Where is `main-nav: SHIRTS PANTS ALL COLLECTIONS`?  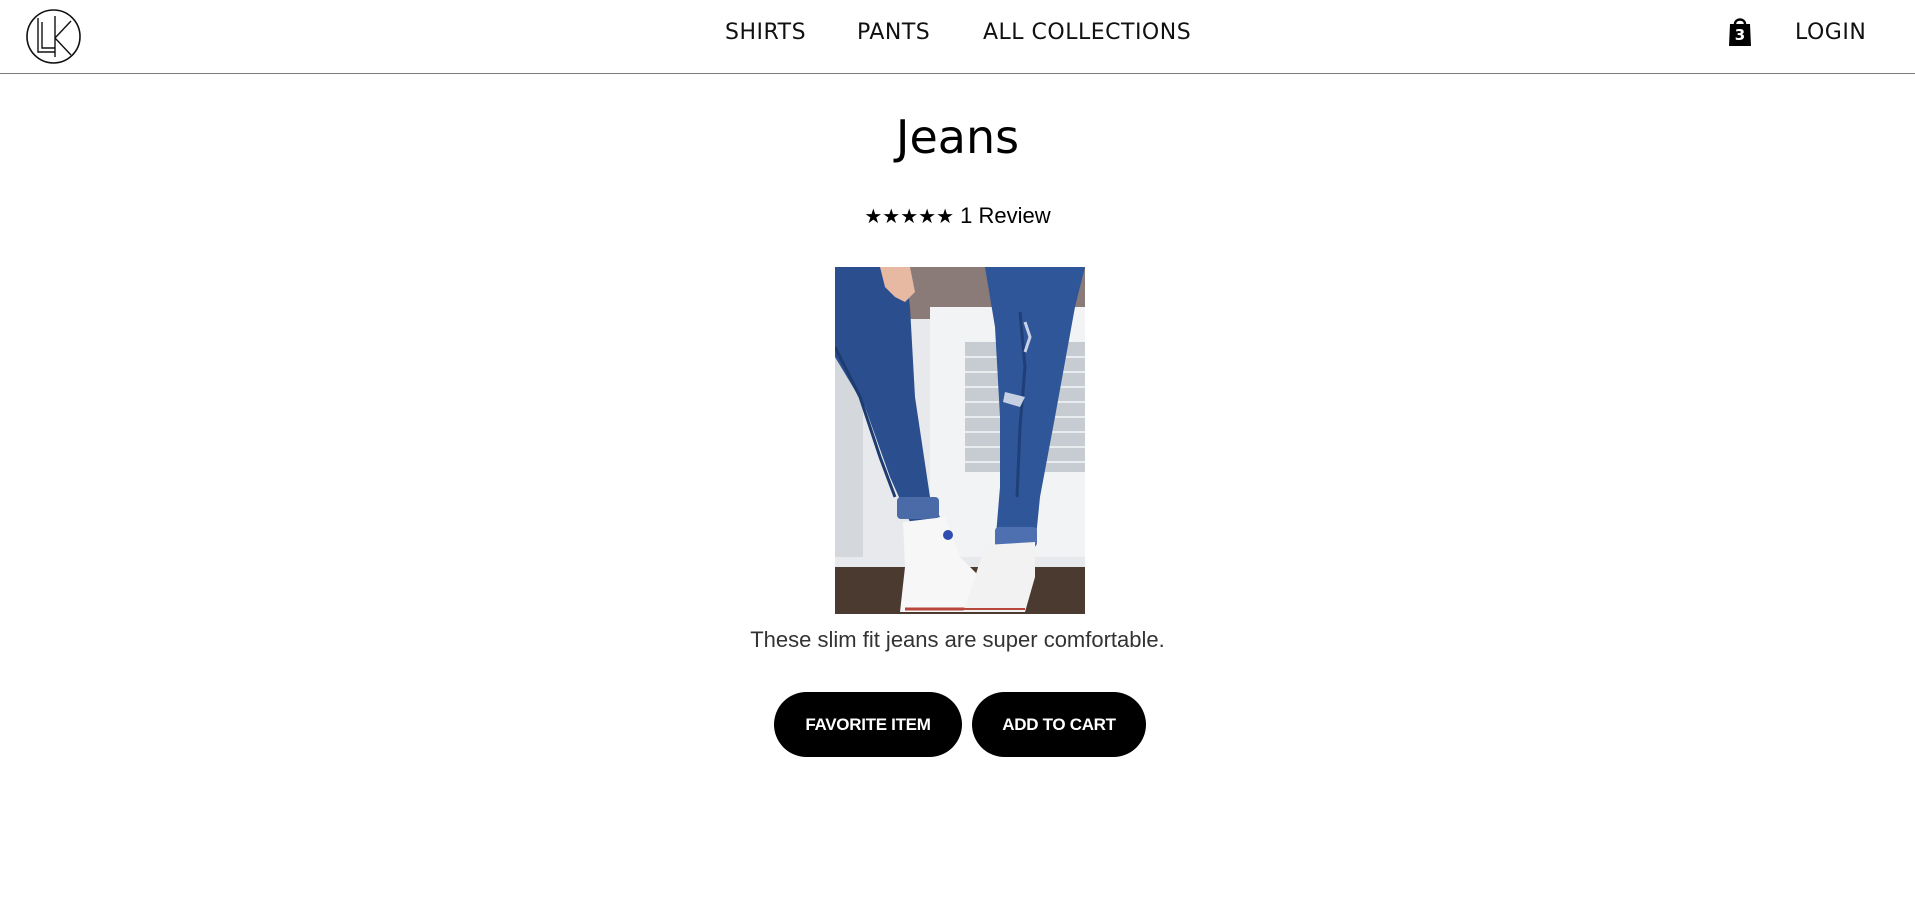 main-nav: SHIRTS PANTS ALL COLLECTIONS is located at coordinates (957, 33).